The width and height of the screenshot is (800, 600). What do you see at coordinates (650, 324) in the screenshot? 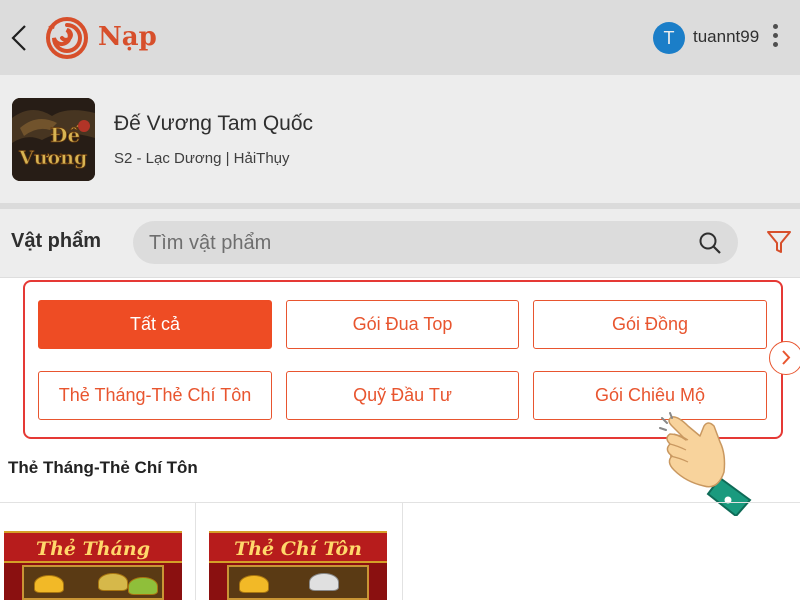
I see `category-bronze-pack-button: Gói Đồng` at bounding box center [650, 324].